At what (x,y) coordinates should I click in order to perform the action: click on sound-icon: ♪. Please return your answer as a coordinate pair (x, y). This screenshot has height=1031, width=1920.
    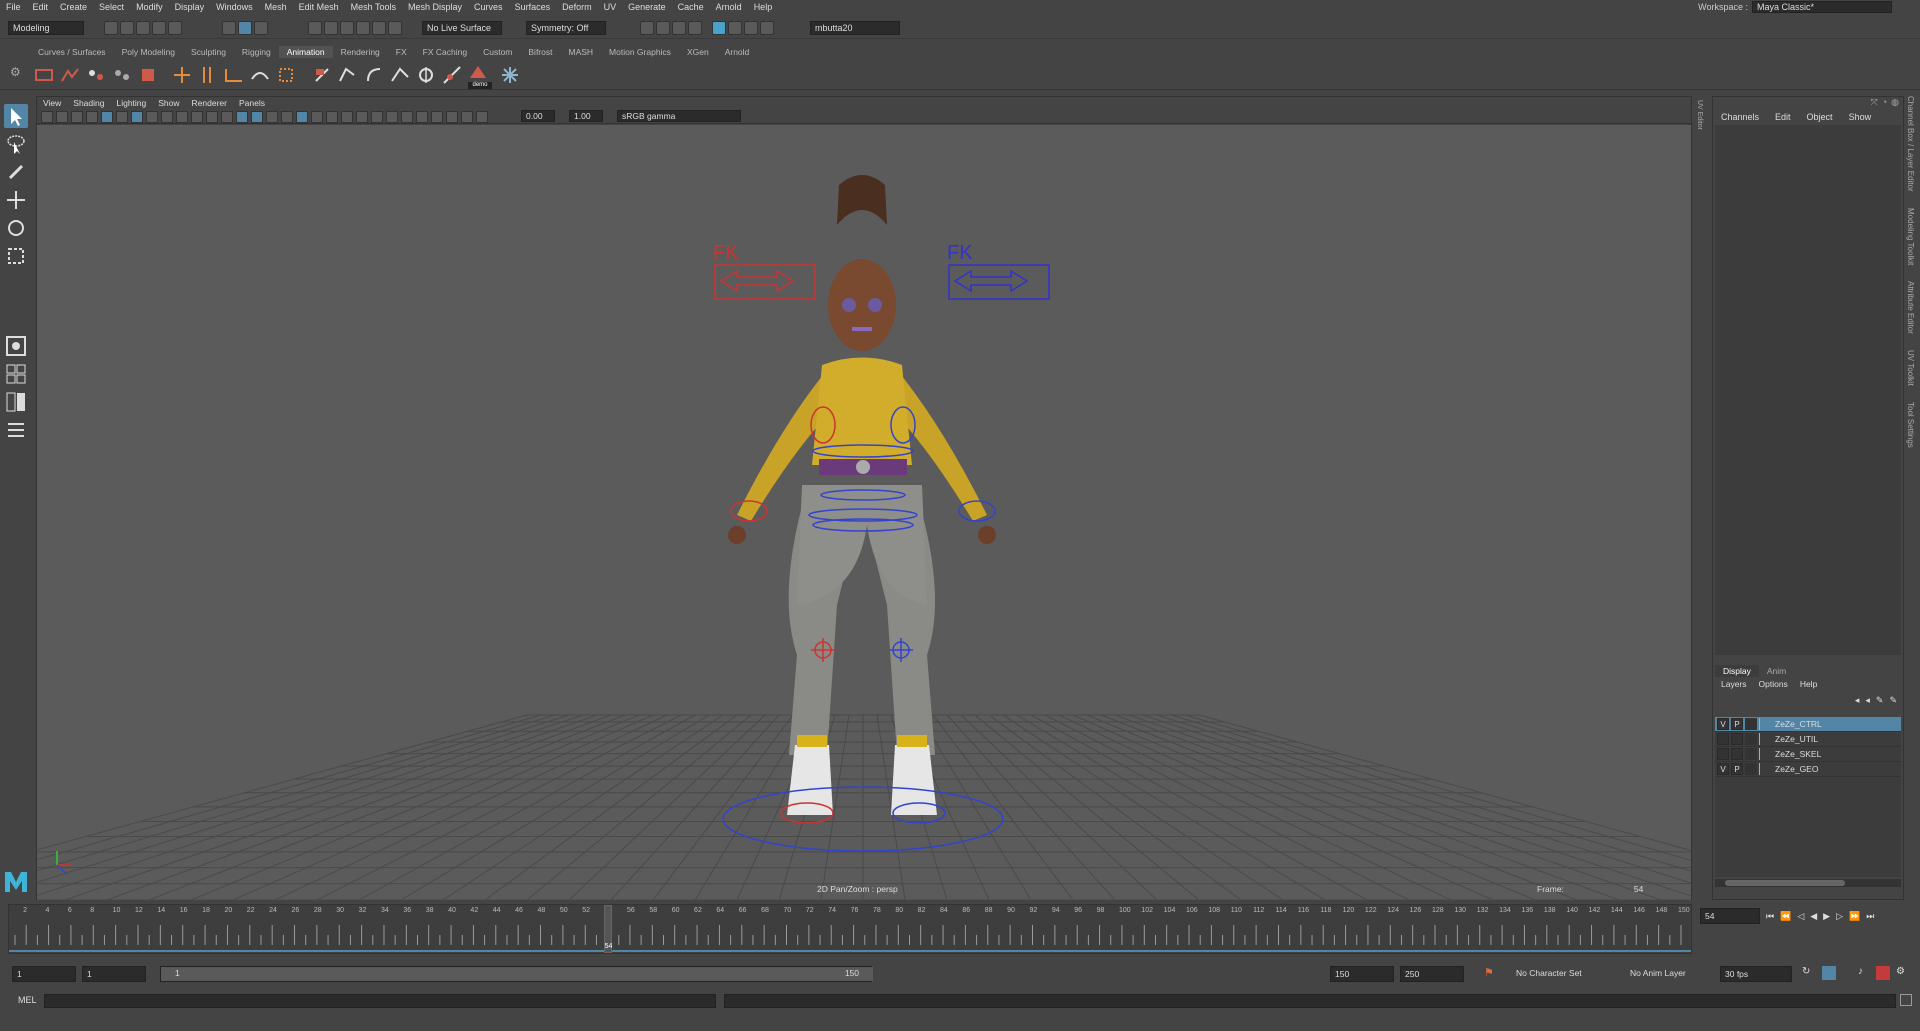
    Looking at the image, I should click on (1860, 971).